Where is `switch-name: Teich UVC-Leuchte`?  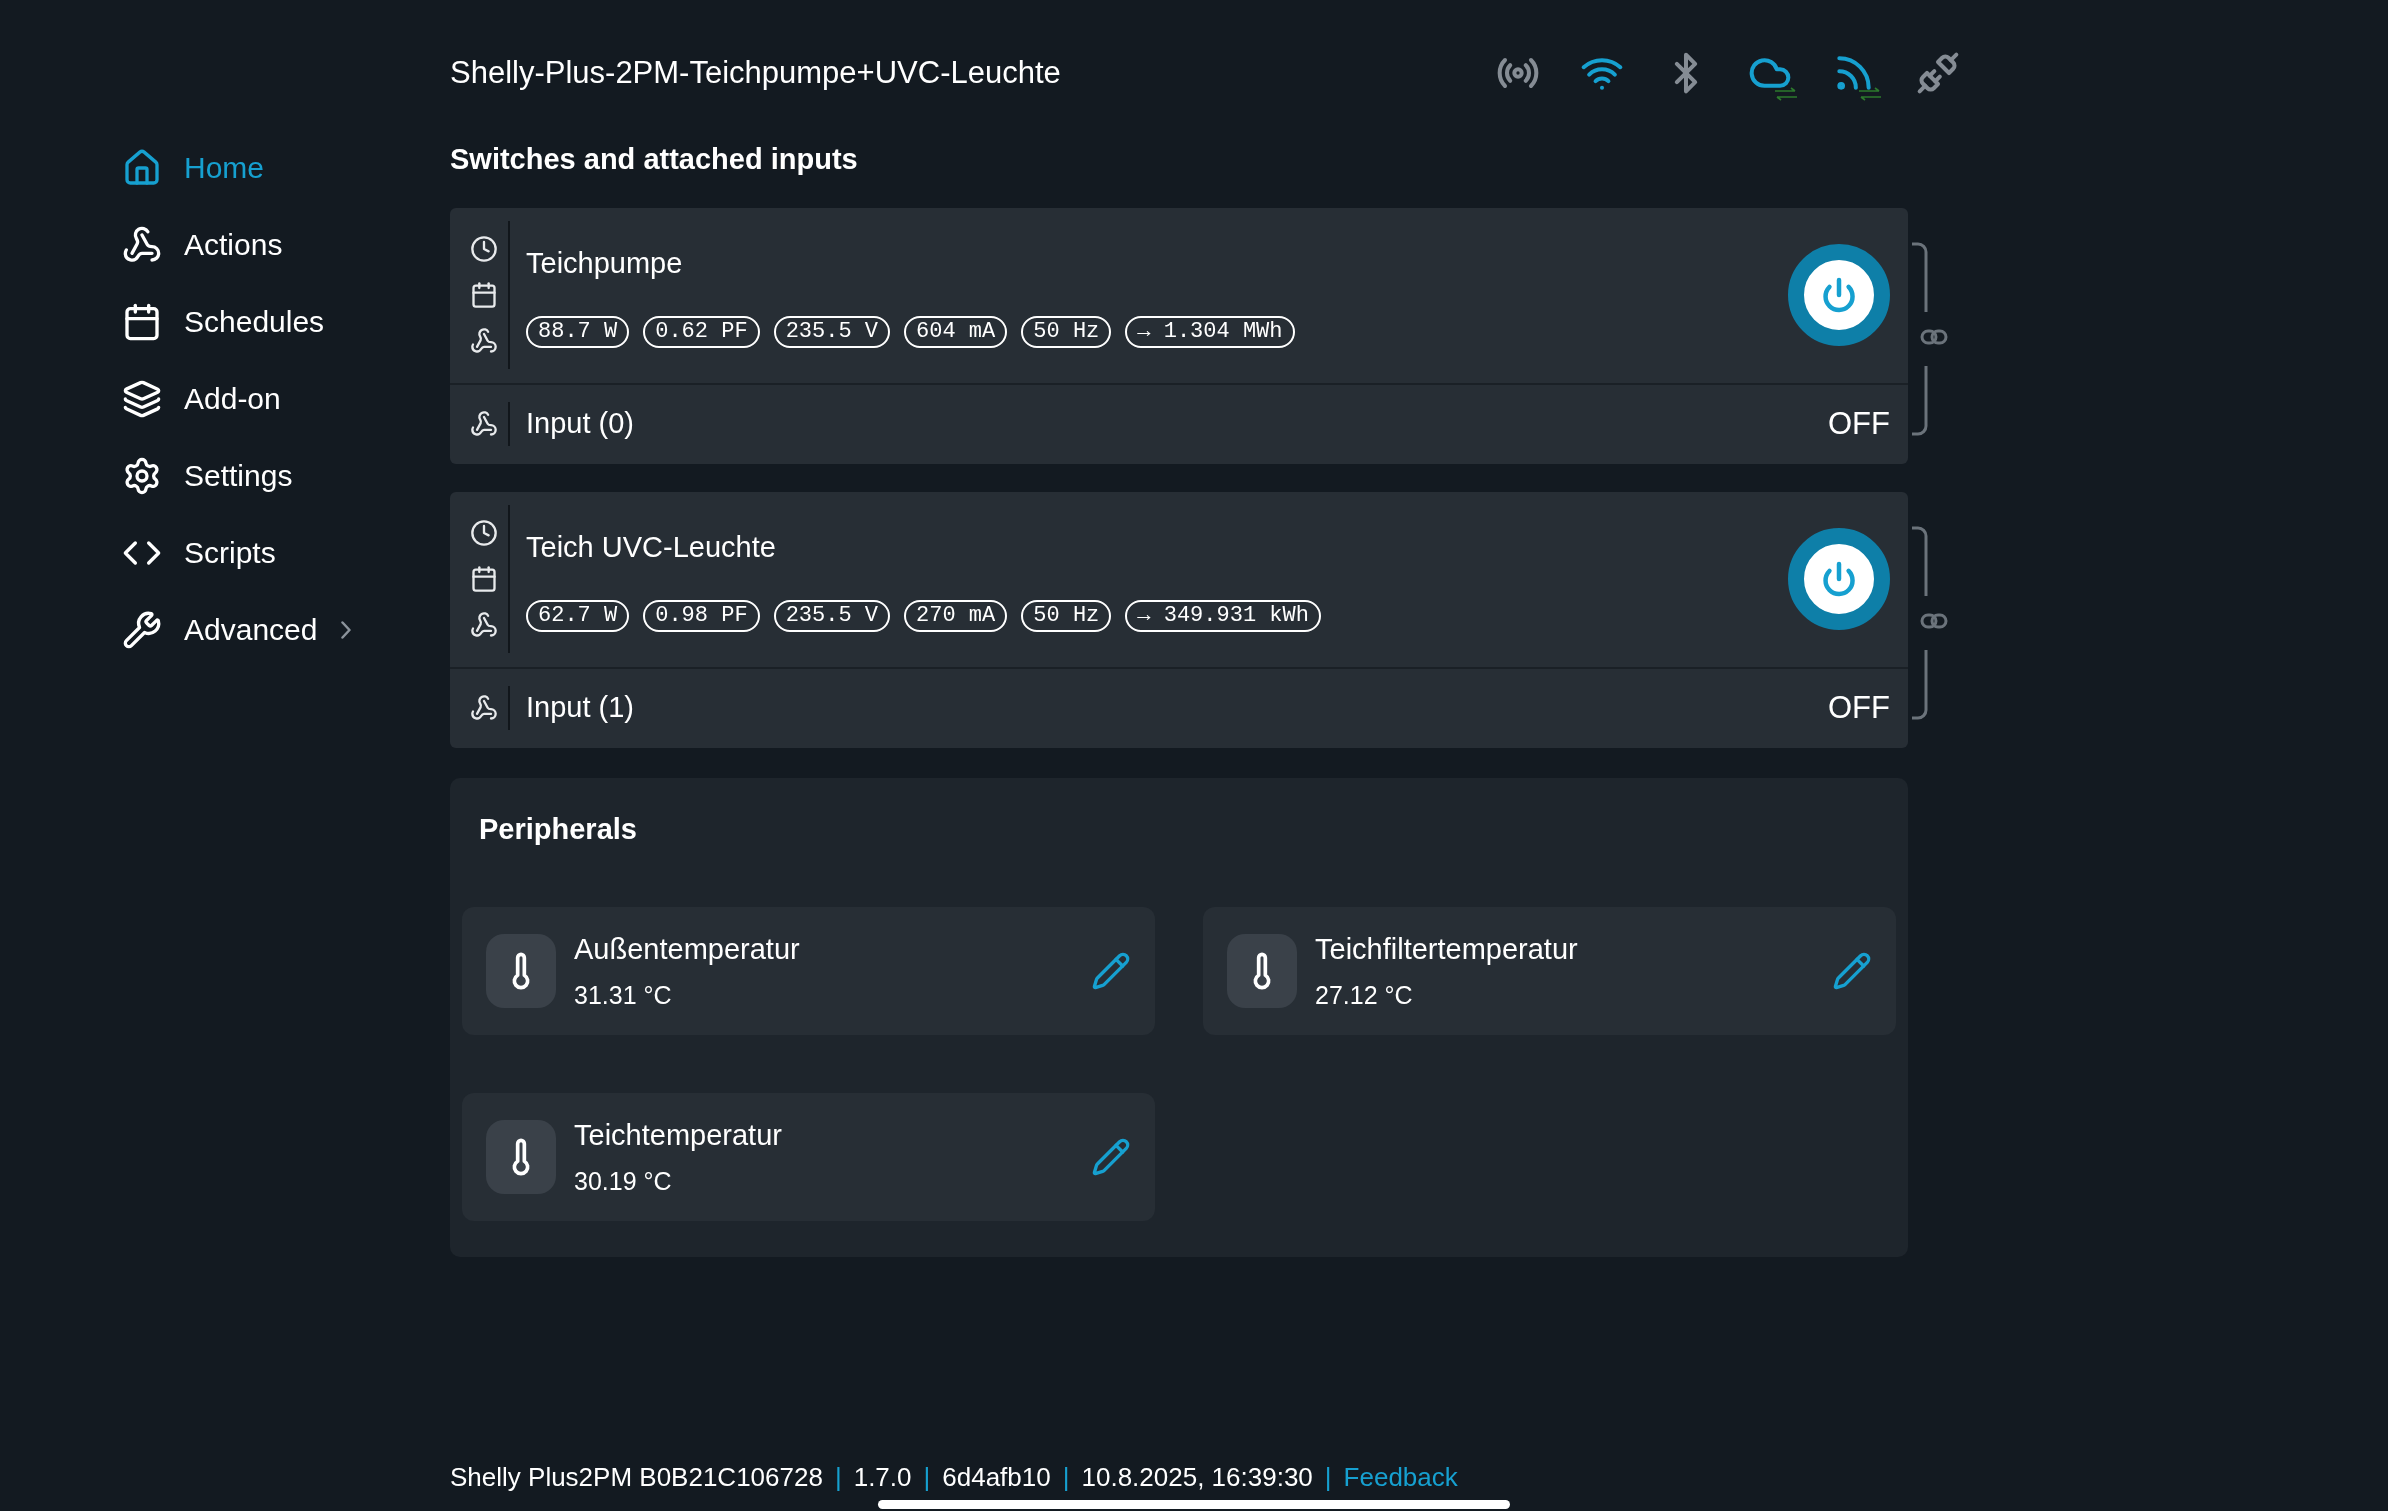
switch-name: Teich UVC-Leuchte is located at coordinates (651, 548).